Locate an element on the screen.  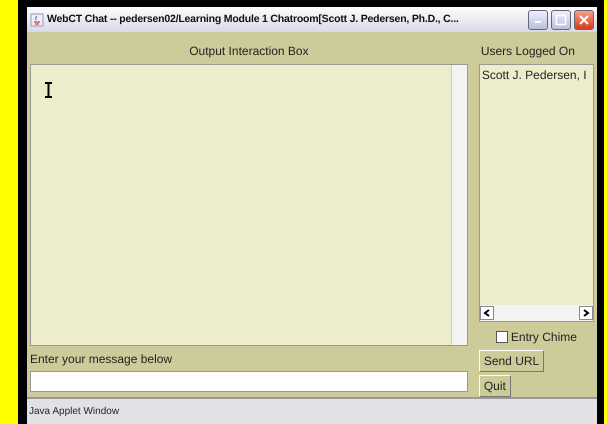
maximize-button is located at coordinates (561, 20).